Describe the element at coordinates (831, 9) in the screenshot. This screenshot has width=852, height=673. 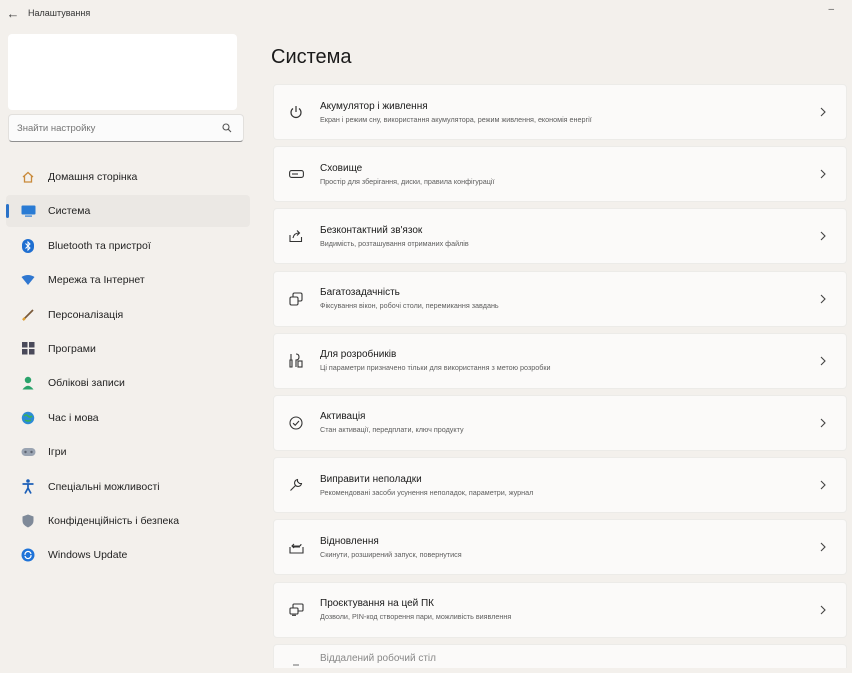
I see `minimize-button: –` at that location.